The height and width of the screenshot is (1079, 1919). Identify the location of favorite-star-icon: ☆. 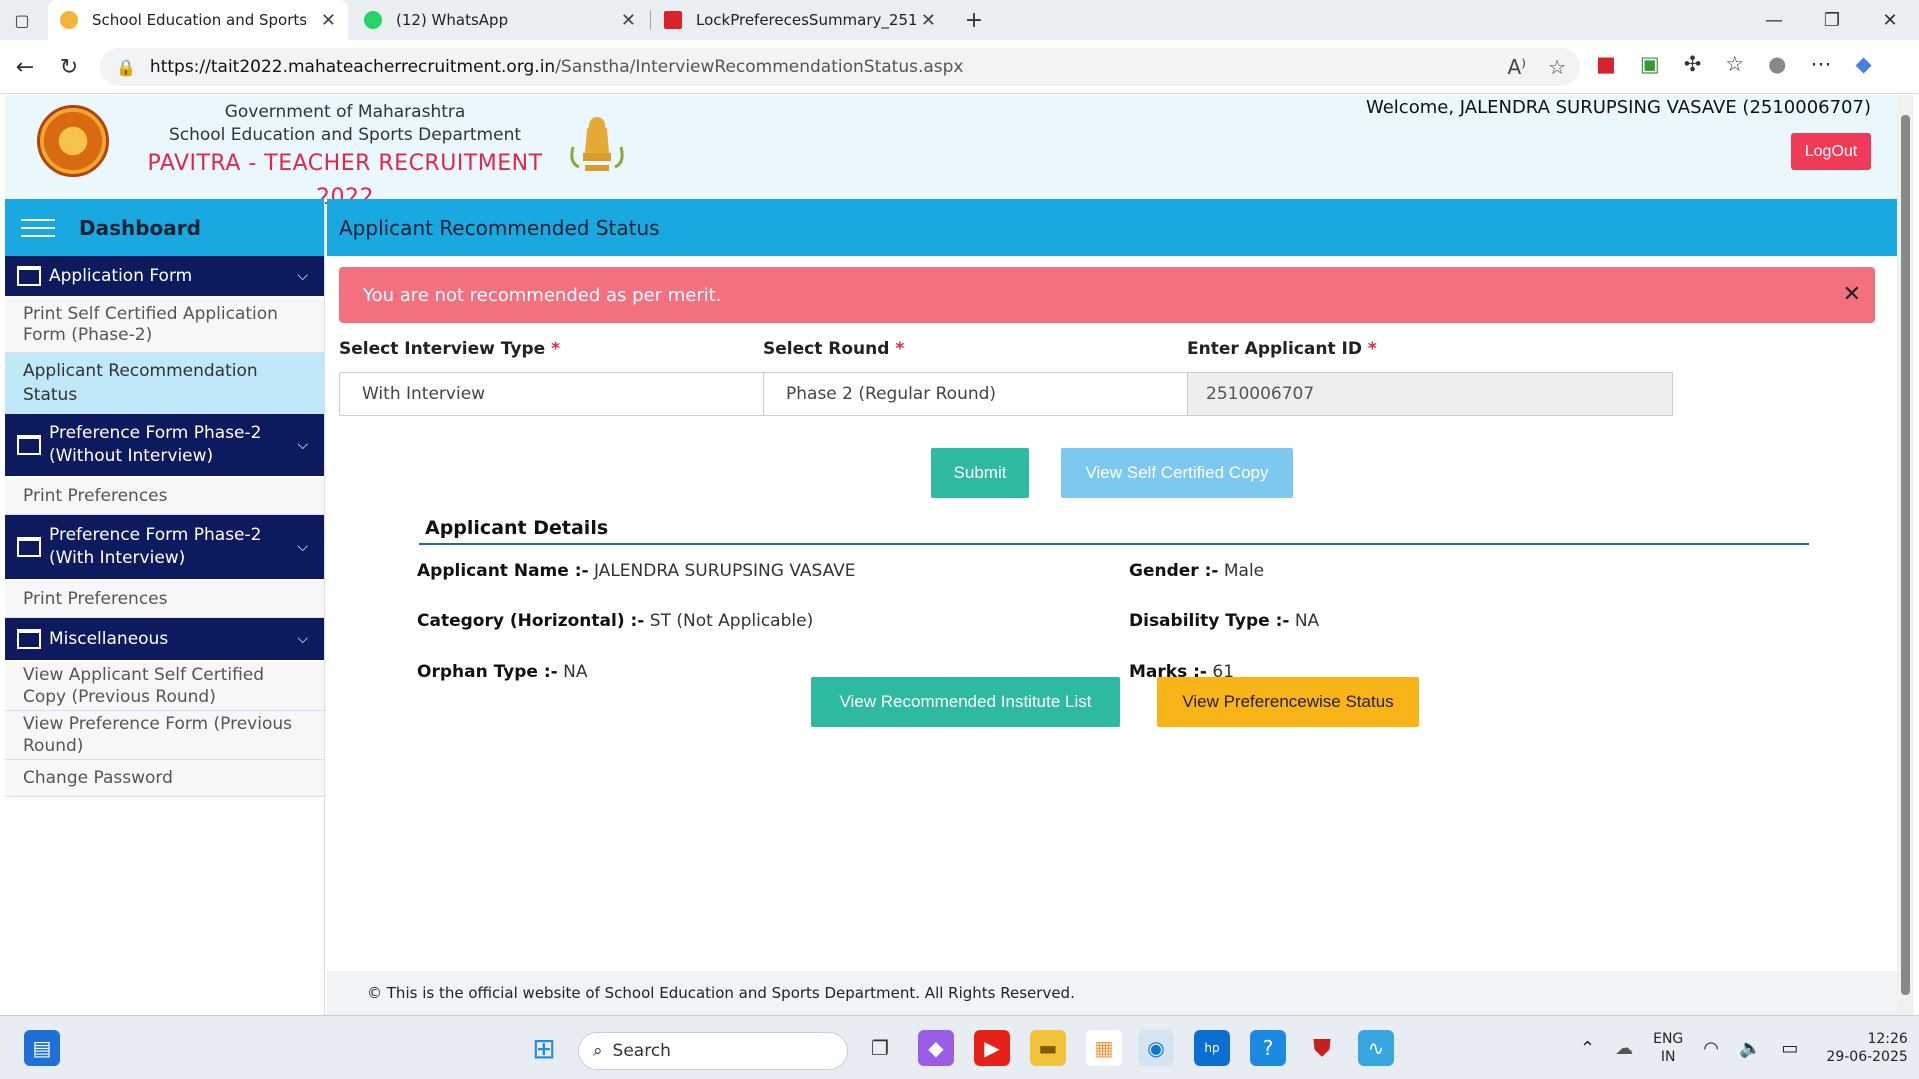
(1557, 67).